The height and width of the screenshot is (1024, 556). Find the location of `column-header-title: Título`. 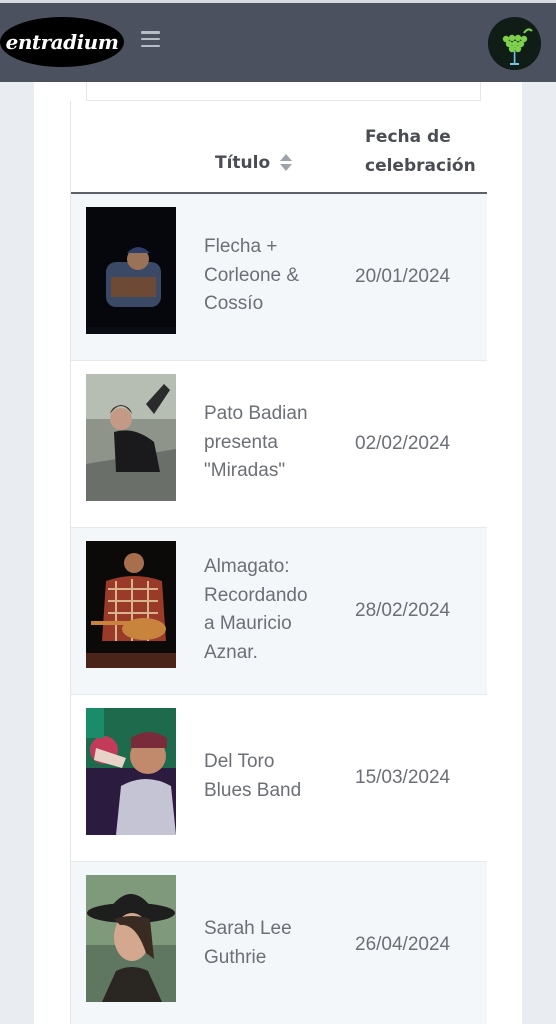

column-header-title: Título is located at coordinates (254, 163).